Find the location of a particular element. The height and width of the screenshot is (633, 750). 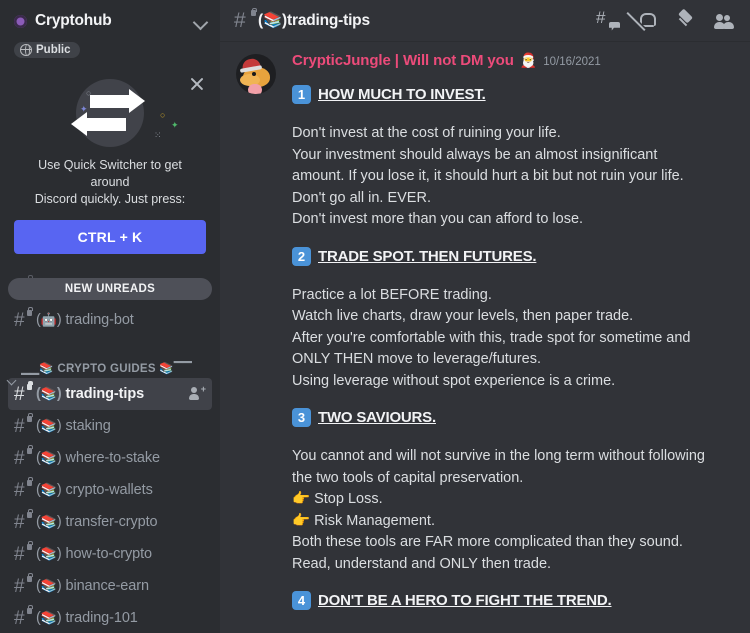

threads-icon is located at coordinates (607, 20).